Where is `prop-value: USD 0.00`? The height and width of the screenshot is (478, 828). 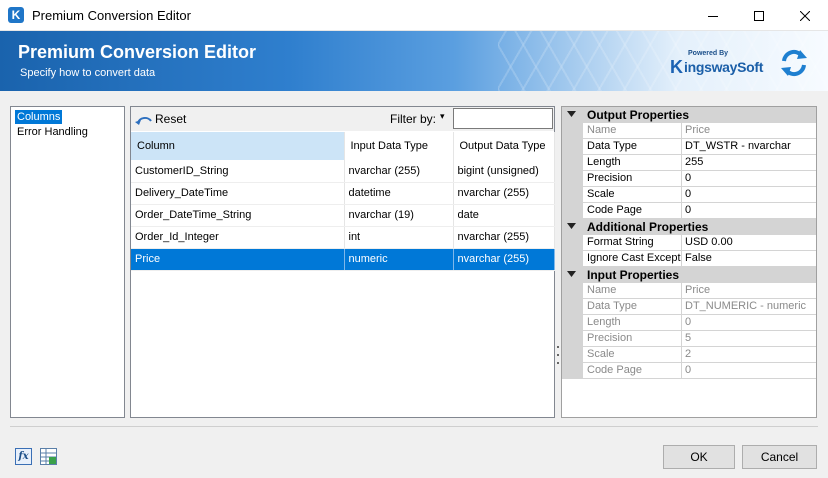
prop-value: USD 0.00 is located at coordinates (749, 243).